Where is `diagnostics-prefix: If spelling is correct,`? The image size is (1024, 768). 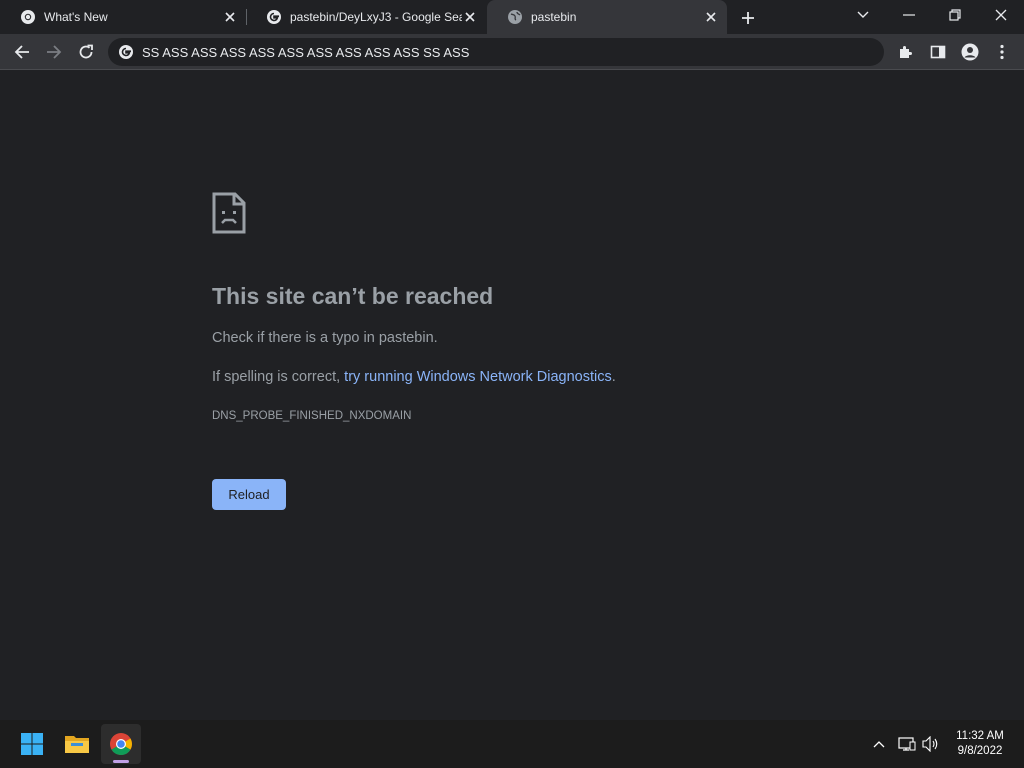
diagnostics-prefix: If spelling is correct, is located at coordinates (278, 377).